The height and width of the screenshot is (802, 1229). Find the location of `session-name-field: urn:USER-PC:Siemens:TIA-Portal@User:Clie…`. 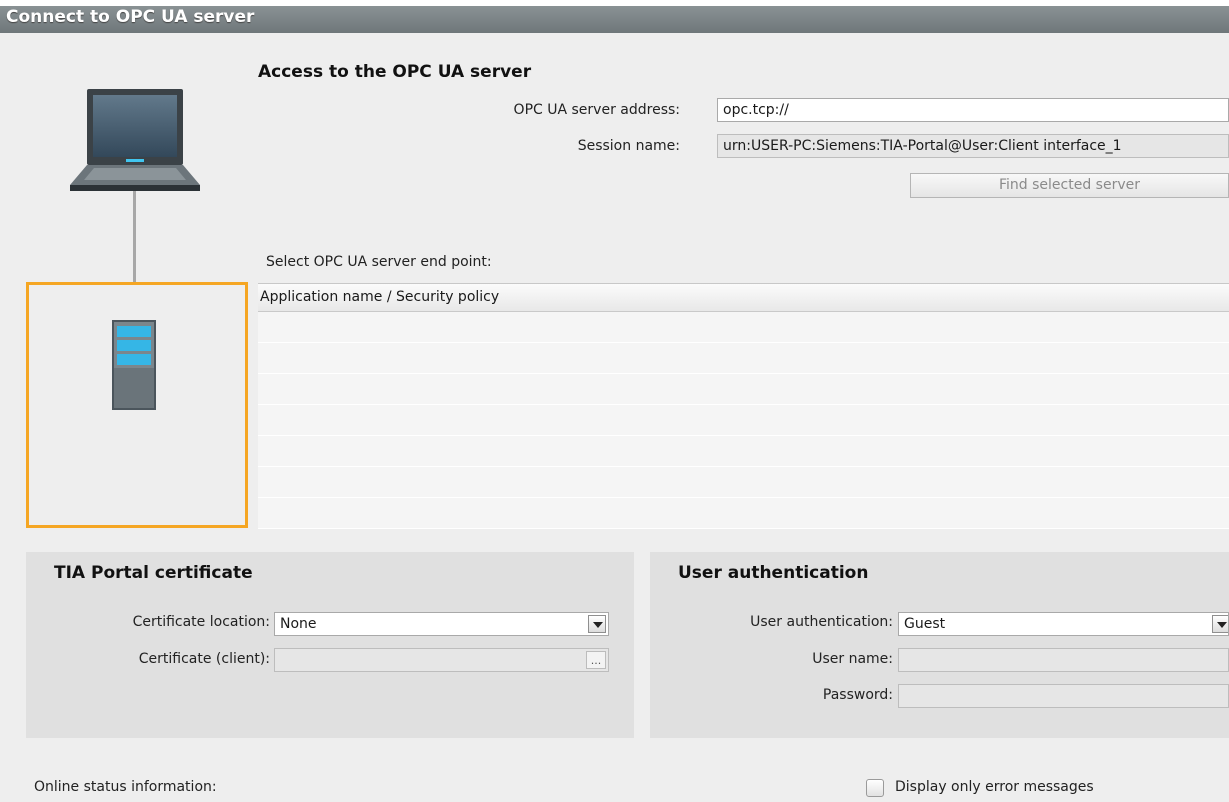

session-name-field: urn:USER-PC:Siemens:TIA-Portal@User:Clie… is located at coordinates (973, 146).